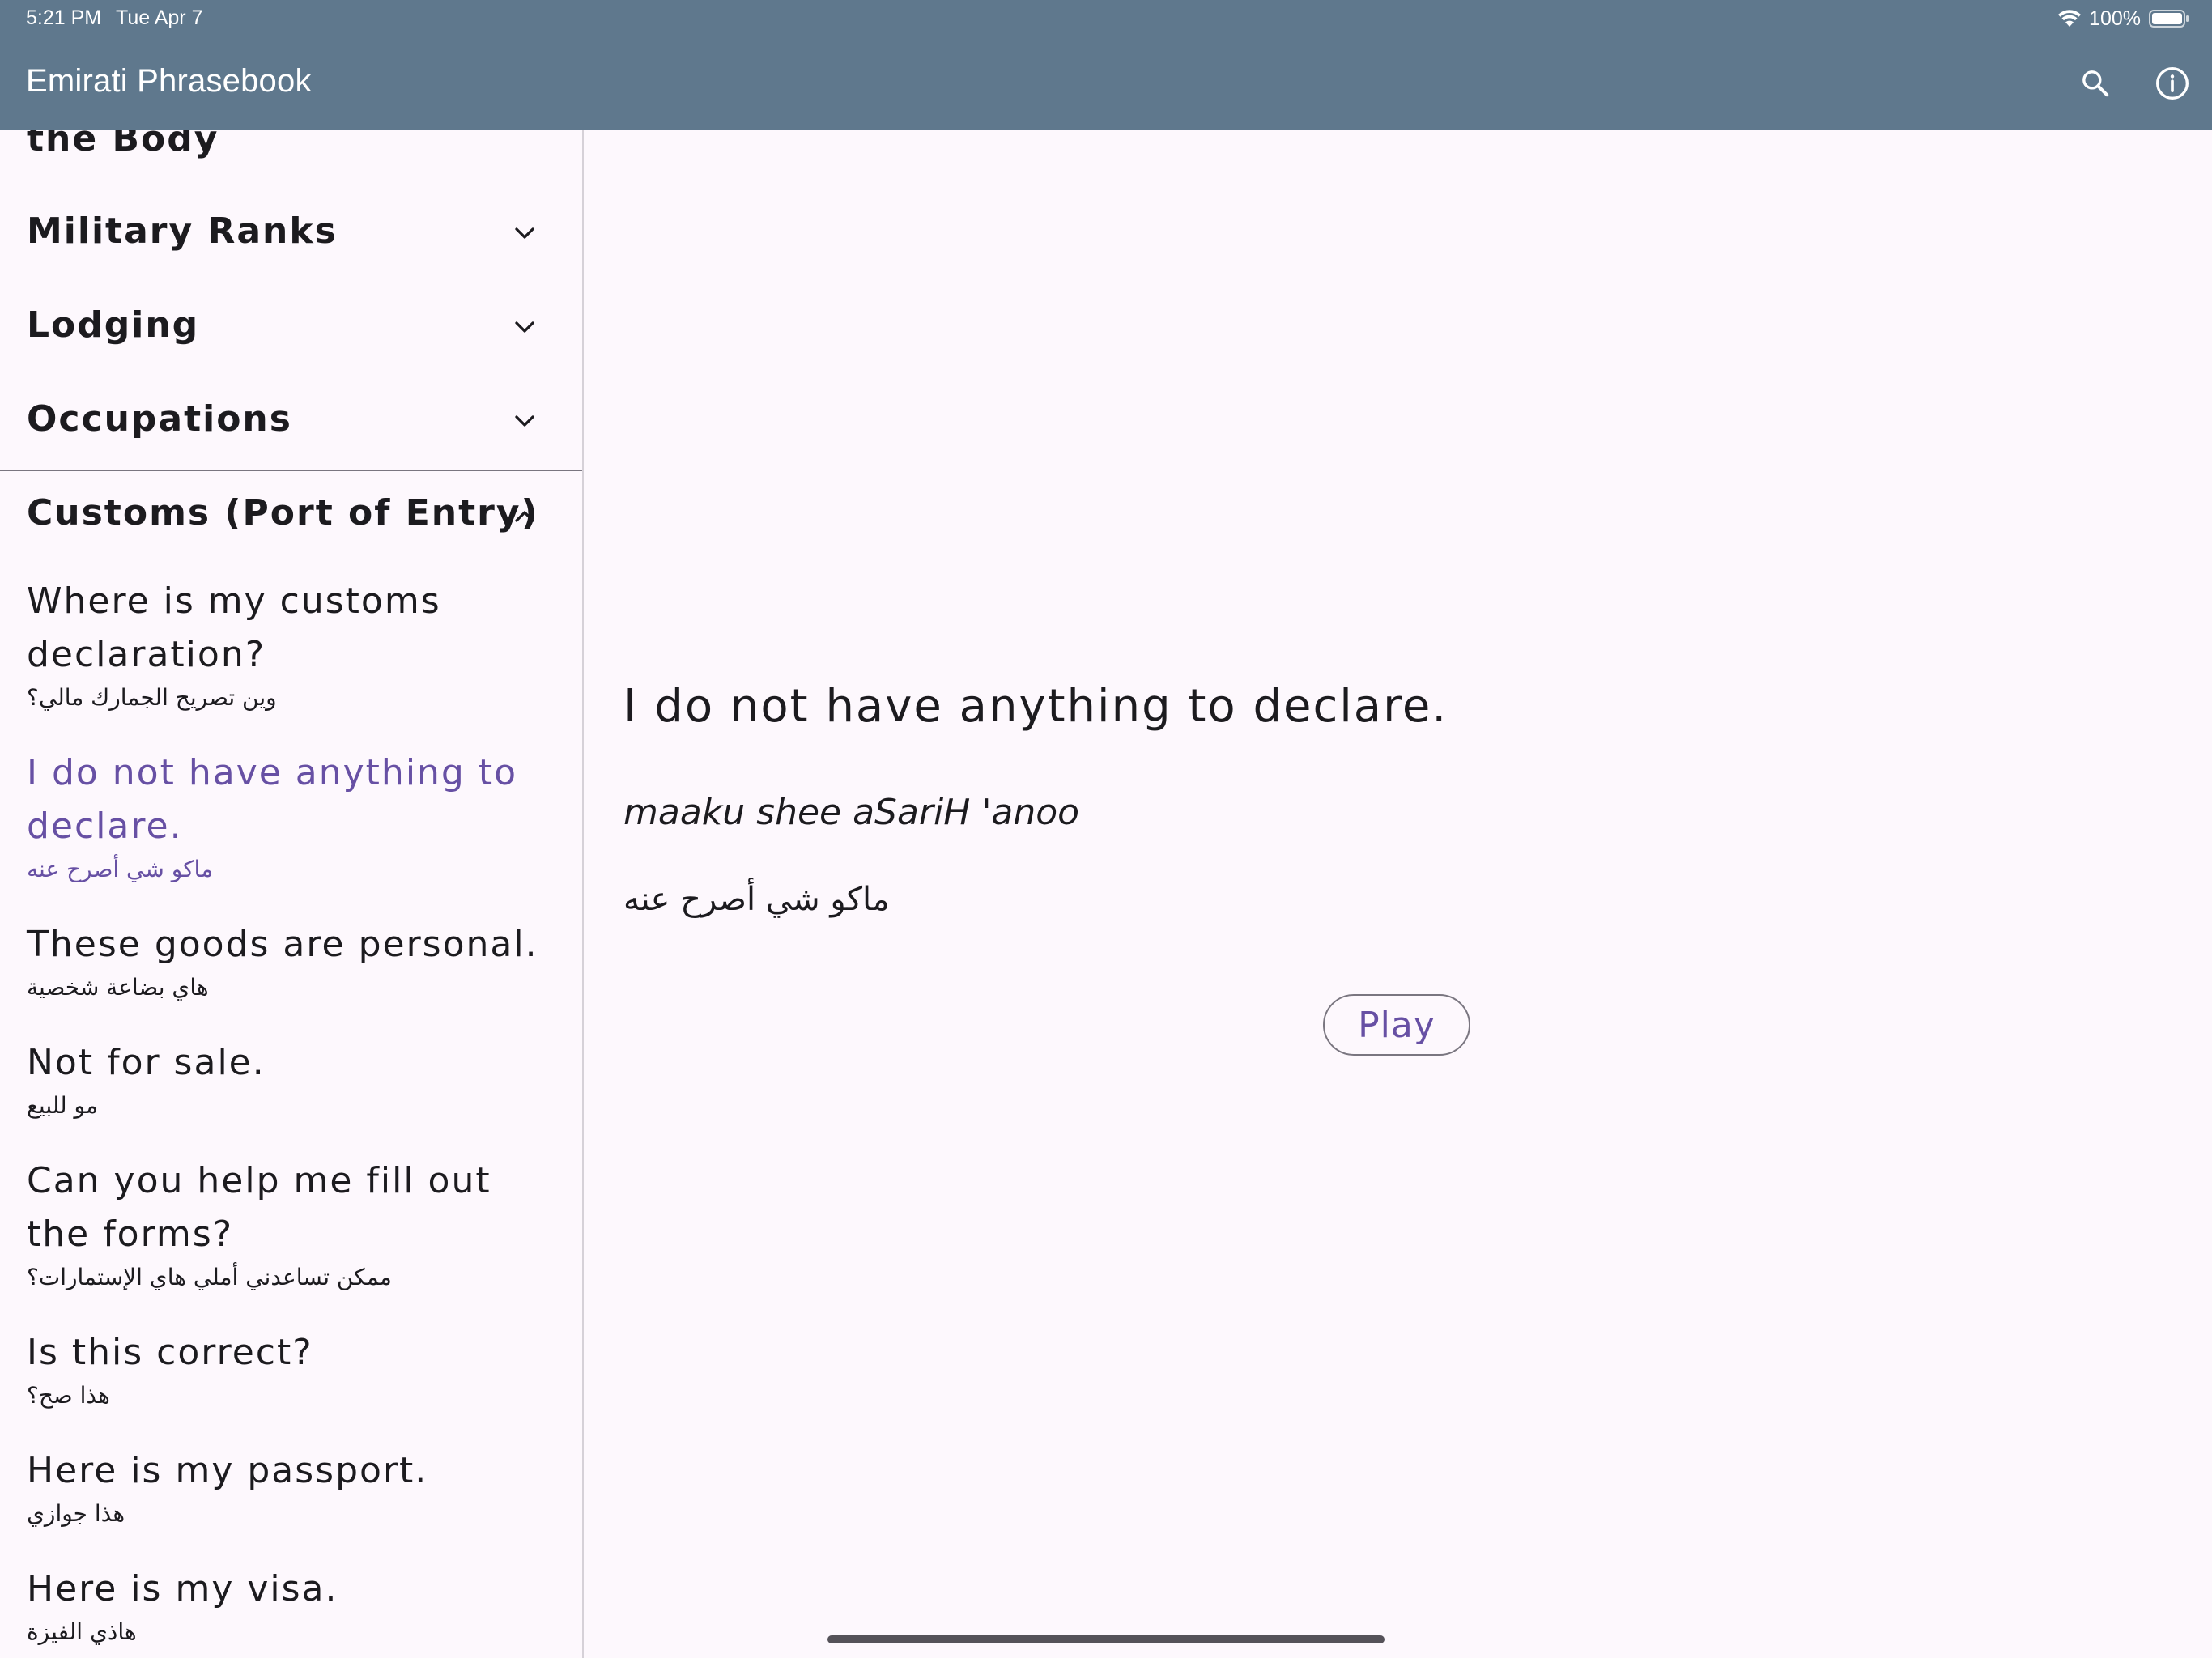 The image size is (2212, 1658). What do you see at coordinates (283, 513) in the screenshot?
I see `category-label: Customs (Port of Entry)` at bounding box center [283, 513].